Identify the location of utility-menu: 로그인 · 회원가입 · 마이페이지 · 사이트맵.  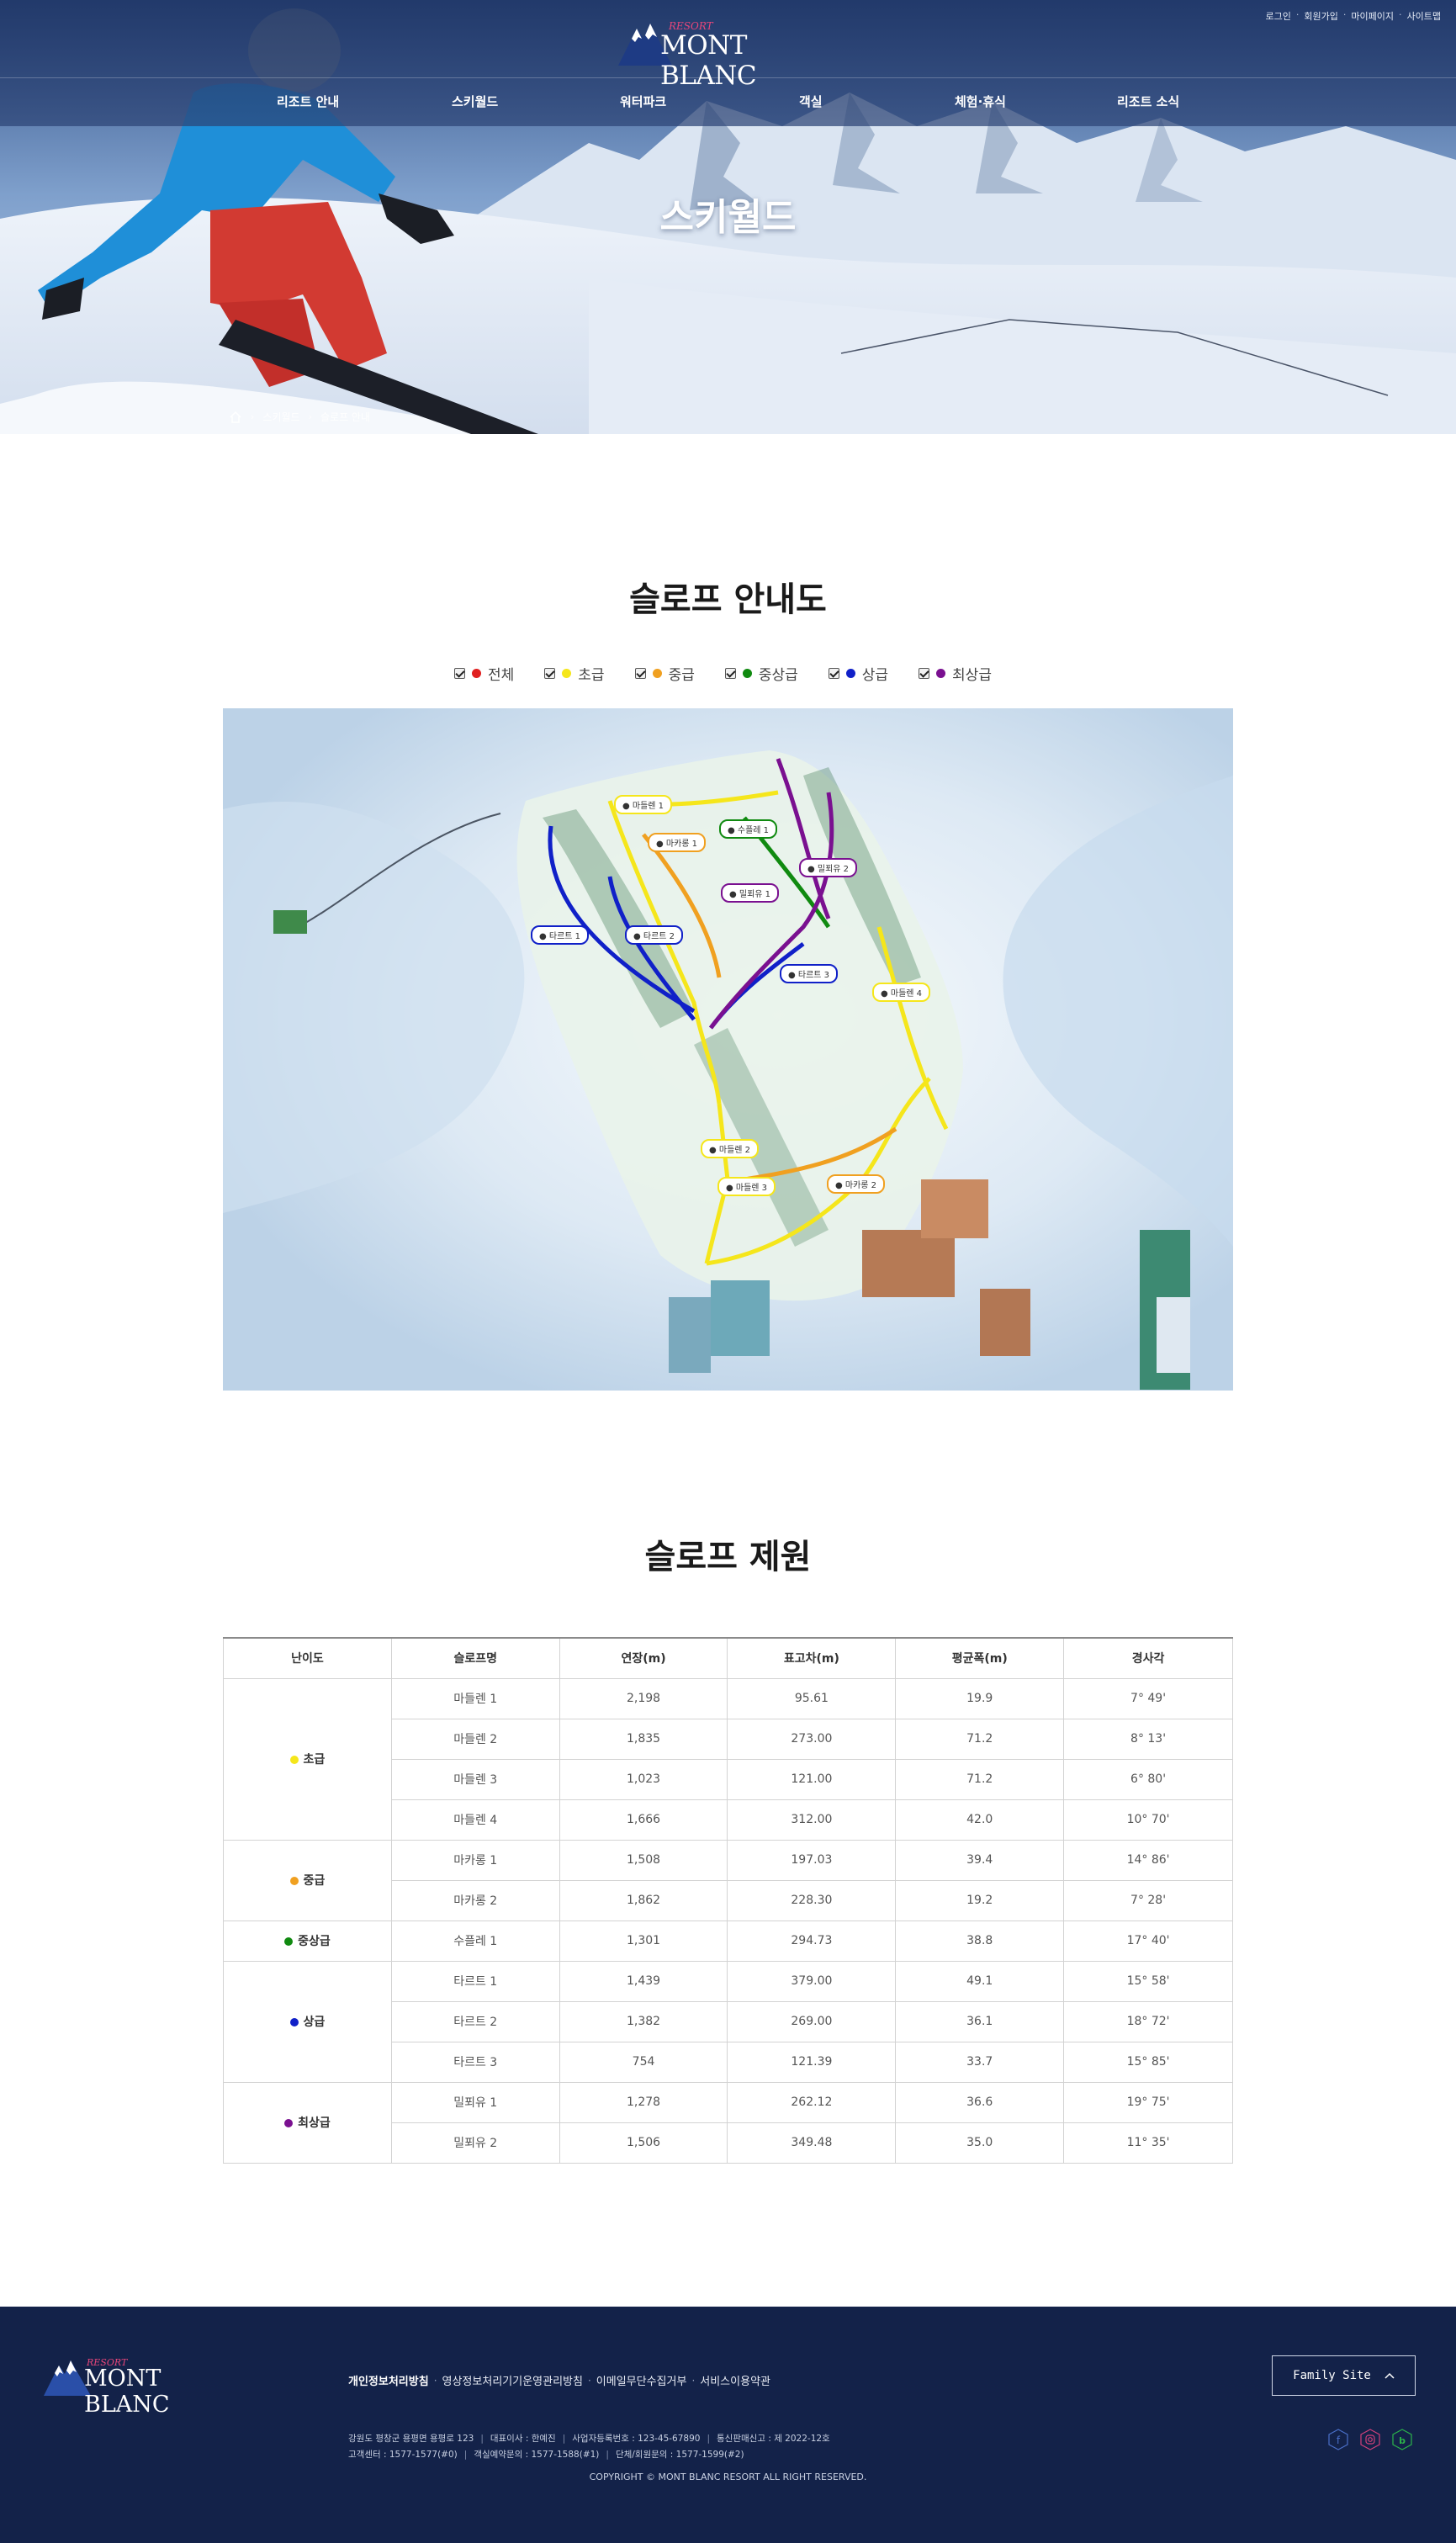
(1353, 16).